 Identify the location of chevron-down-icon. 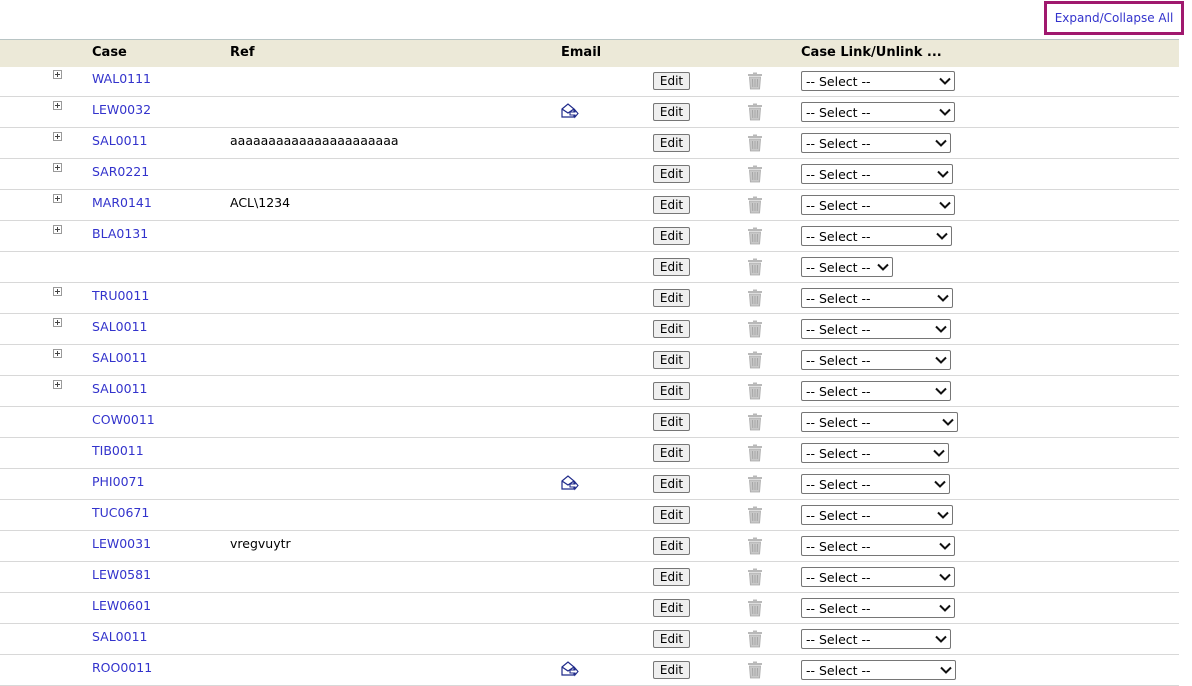
(942, 143).